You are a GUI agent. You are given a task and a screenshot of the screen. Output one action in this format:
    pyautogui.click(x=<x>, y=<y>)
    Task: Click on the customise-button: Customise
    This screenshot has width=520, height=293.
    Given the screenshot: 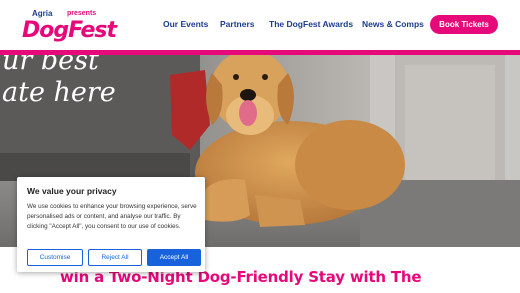 What is the action you would take?
    pyautogui.click(x=55, y=257)
    